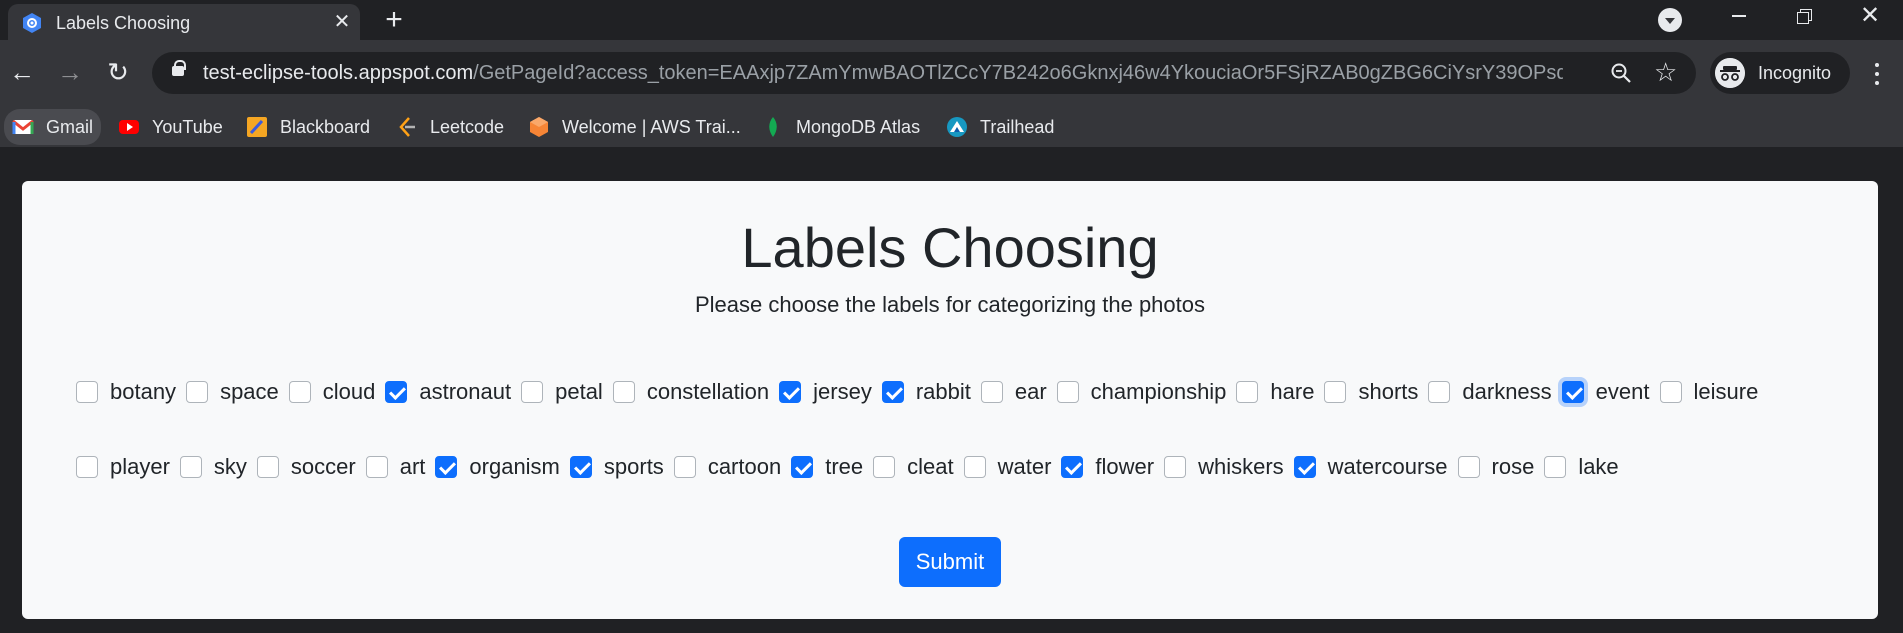 The width and height of the screenshot is (1903, 633). What do you see at coordinates (1804, 18) in the screenshot?
I see `restore-button` at bounding box center [1804, 18].